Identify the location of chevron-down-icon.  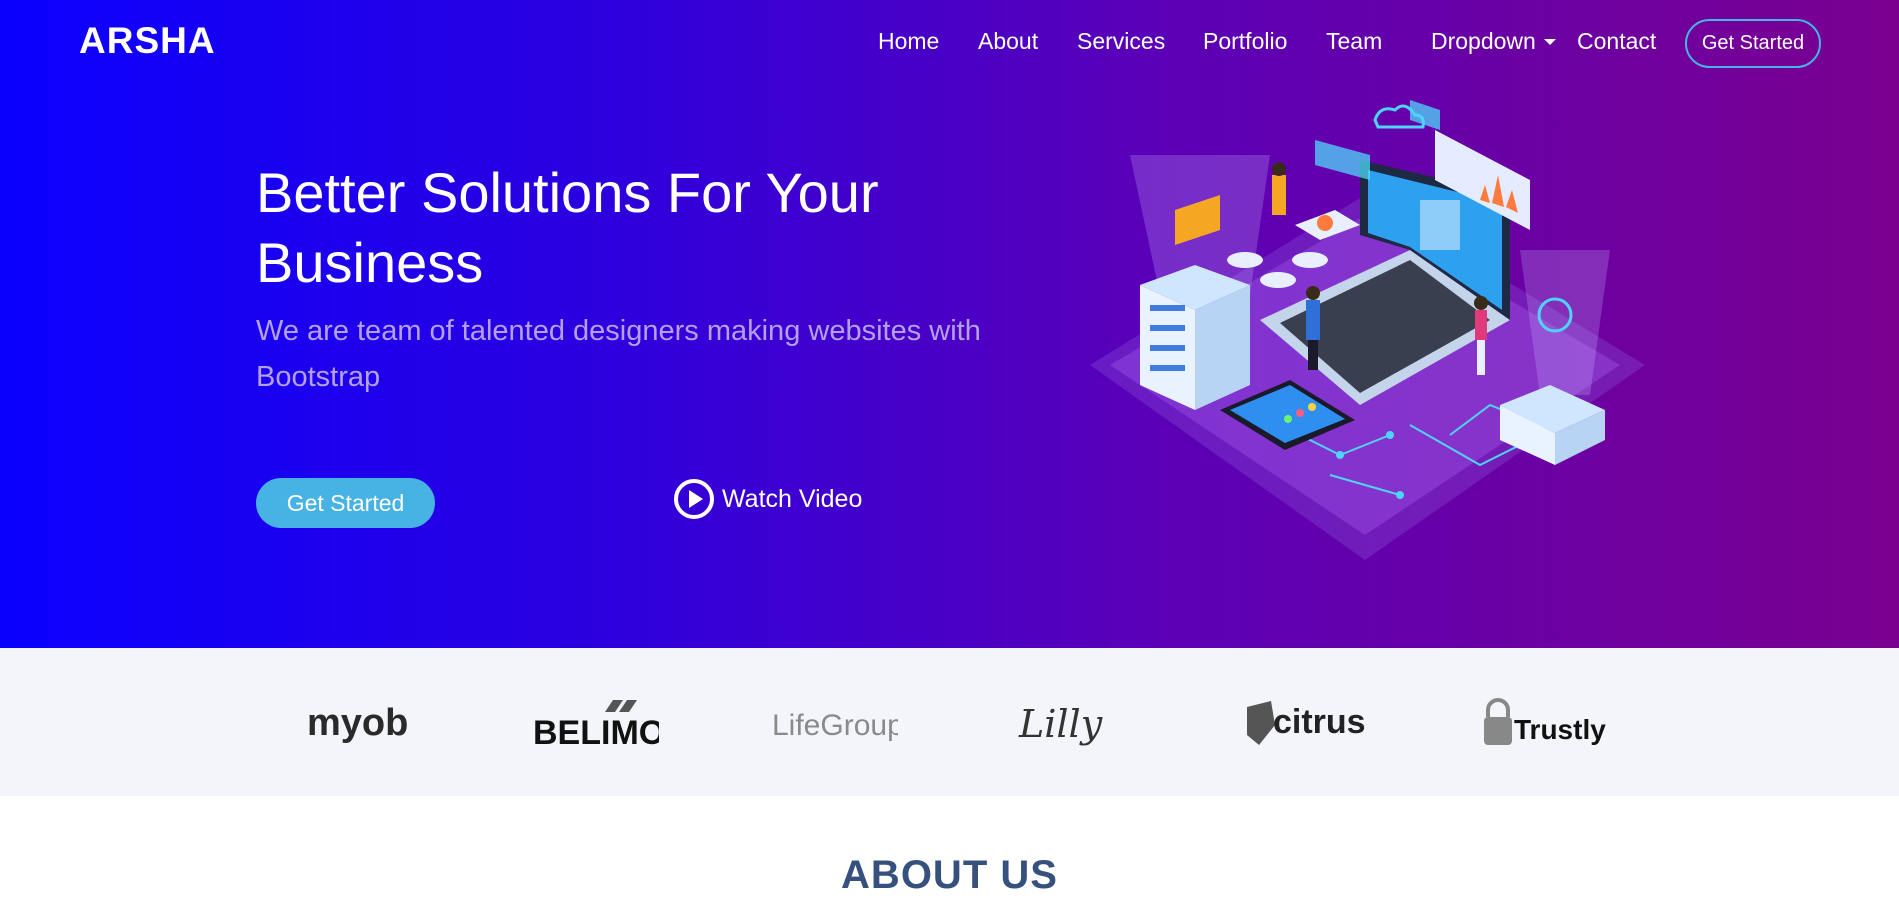
(1550, 42).